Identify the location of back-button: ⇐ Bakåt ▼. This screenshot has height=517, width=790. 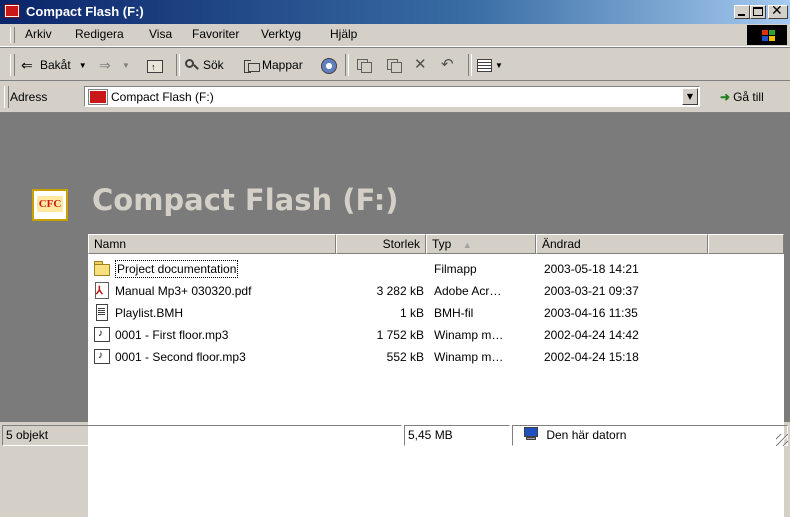
(54, 65).